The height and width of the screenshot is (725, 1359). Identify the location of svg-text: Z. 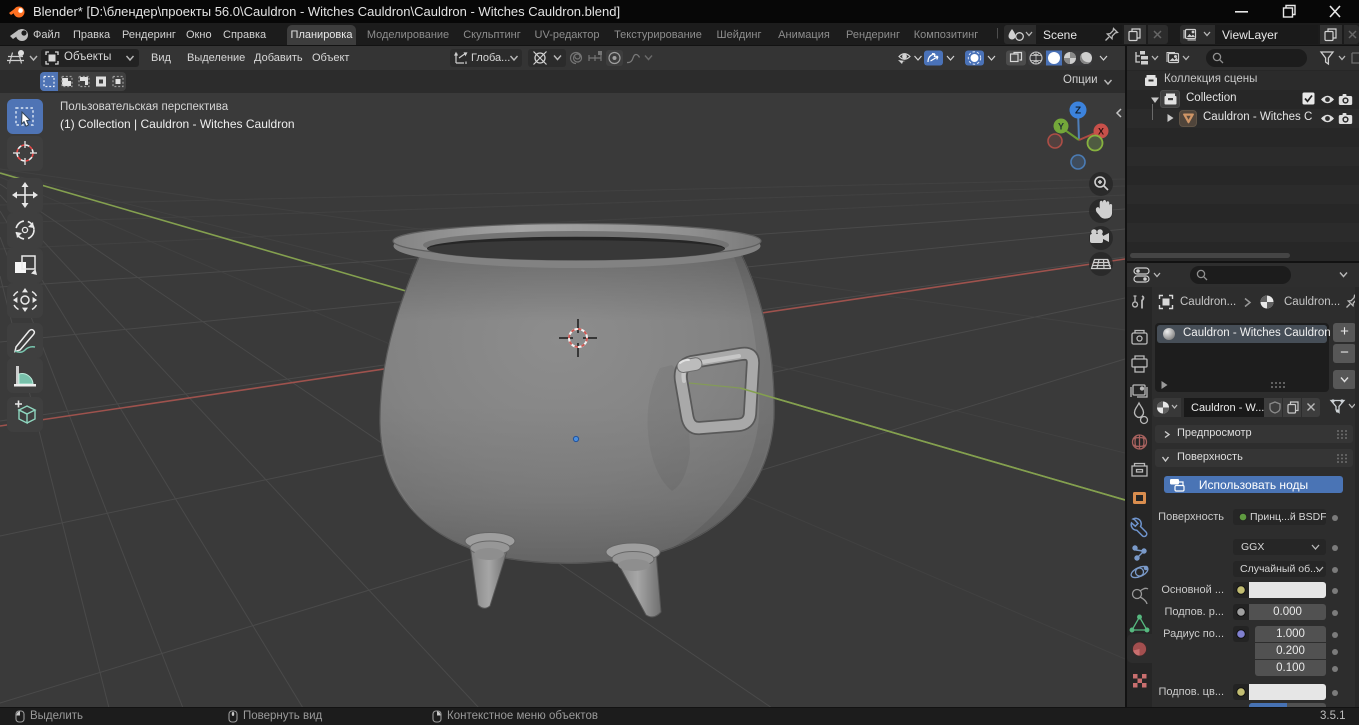
(1078, 111).